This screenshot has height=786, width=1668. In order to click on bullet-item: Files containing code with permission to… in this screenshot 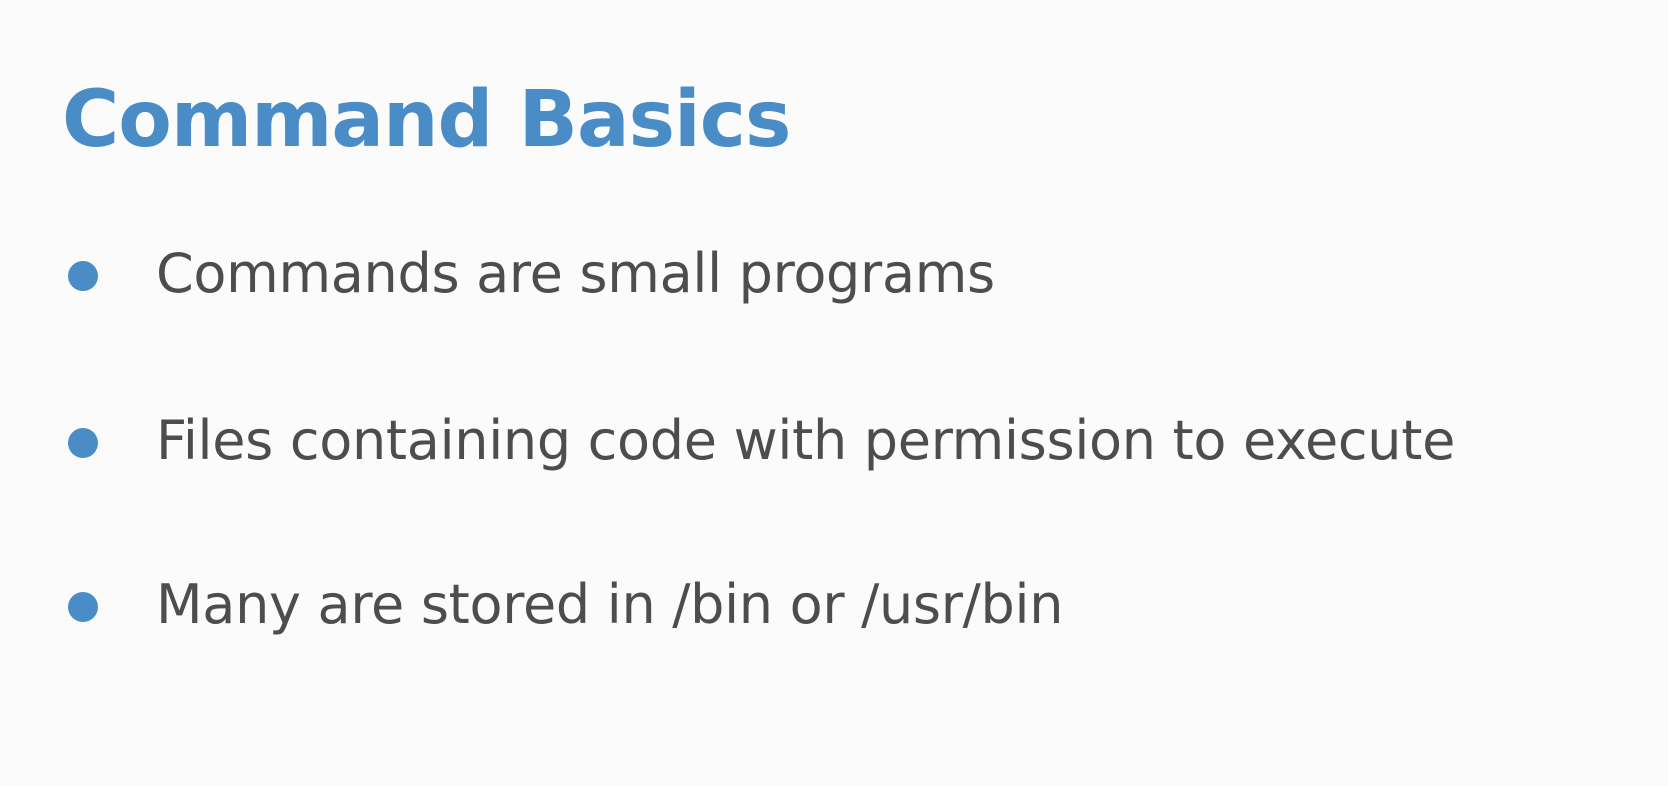, I will do `click(800, 441)`.